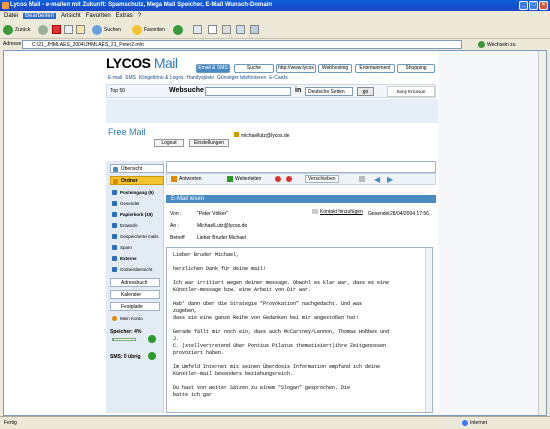 Image resolution: width=550 pixels, height=429 pixels. What do you see at coordinates (301, 167) in the screenshot?
I see `action-toolbar-top` at bounding box center [301, 167].